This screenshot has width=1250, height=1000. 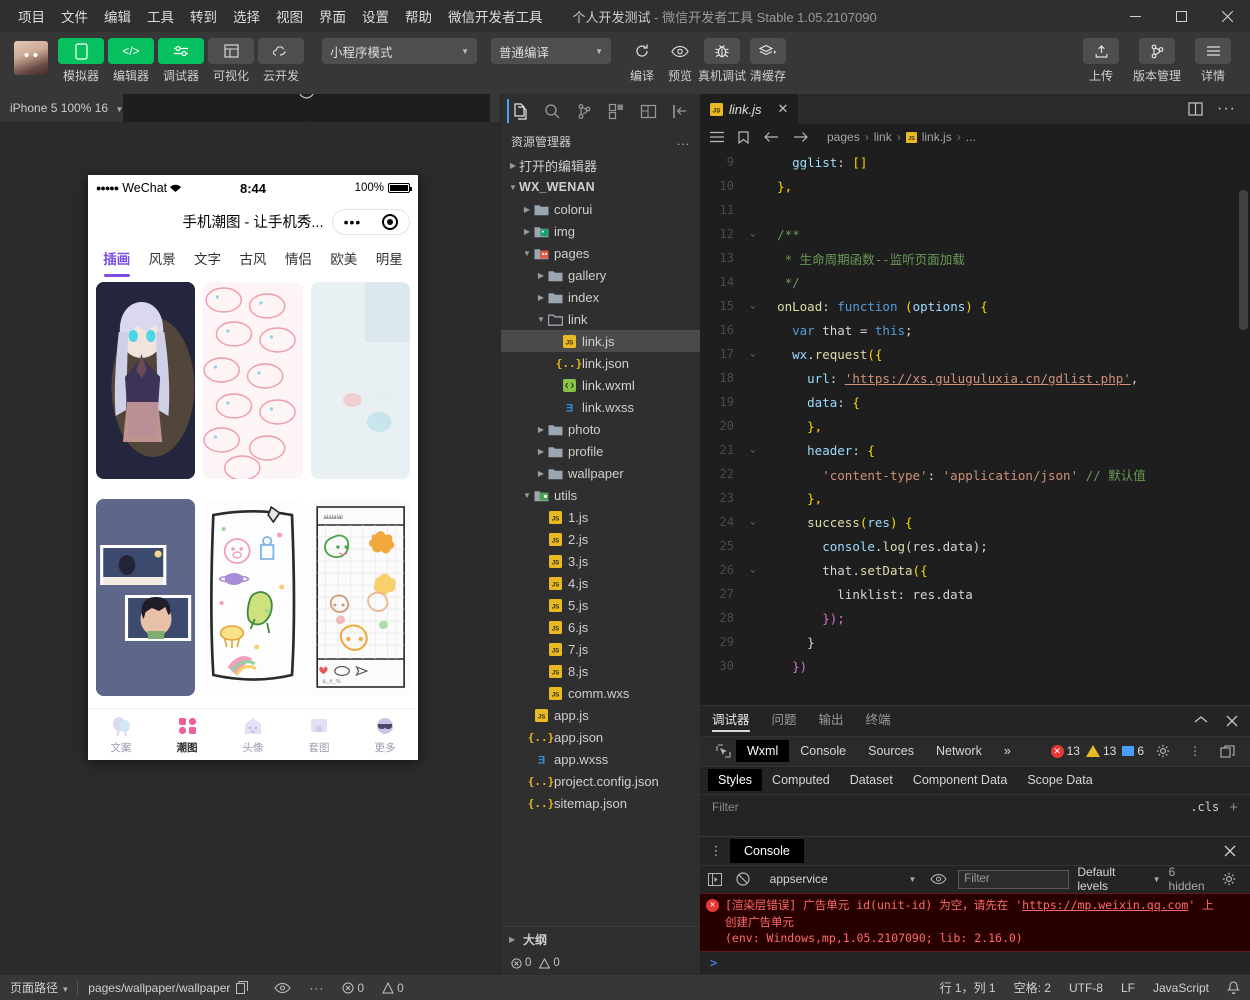 I want to click on more-icon: ···, so click(x=316, y=988).